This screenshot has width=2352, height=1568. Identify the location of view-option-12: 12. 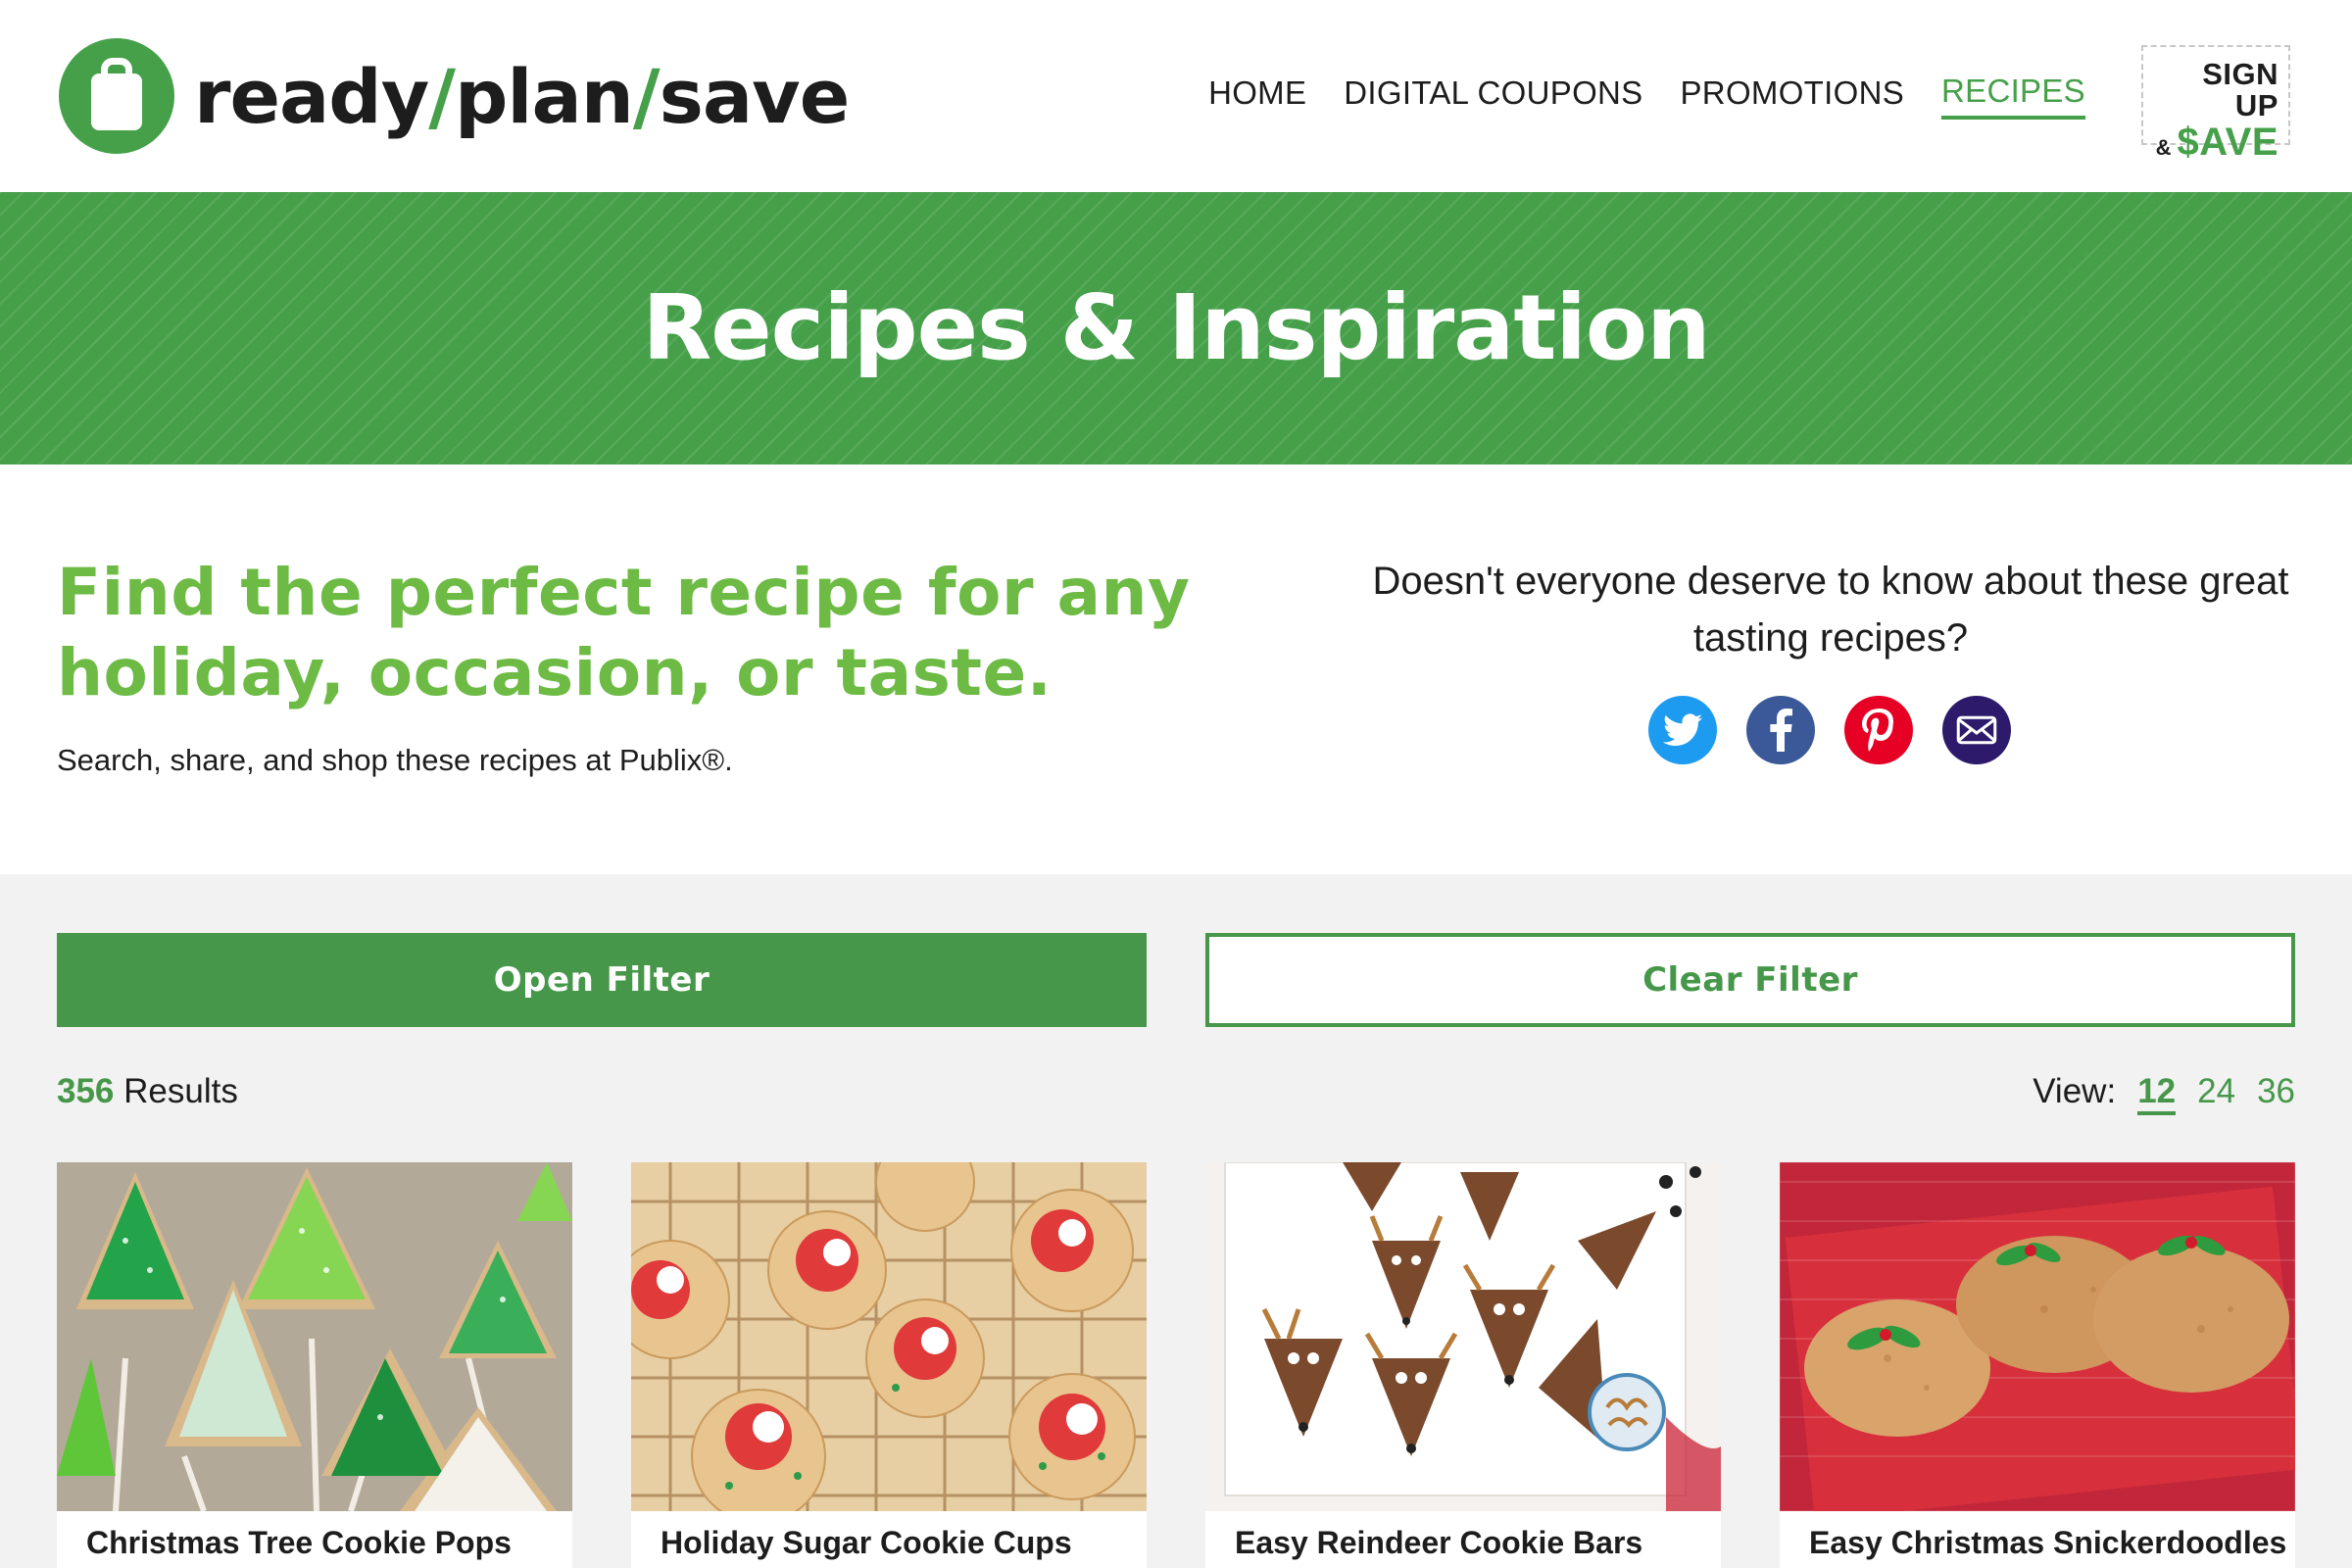
(2157, 1093).